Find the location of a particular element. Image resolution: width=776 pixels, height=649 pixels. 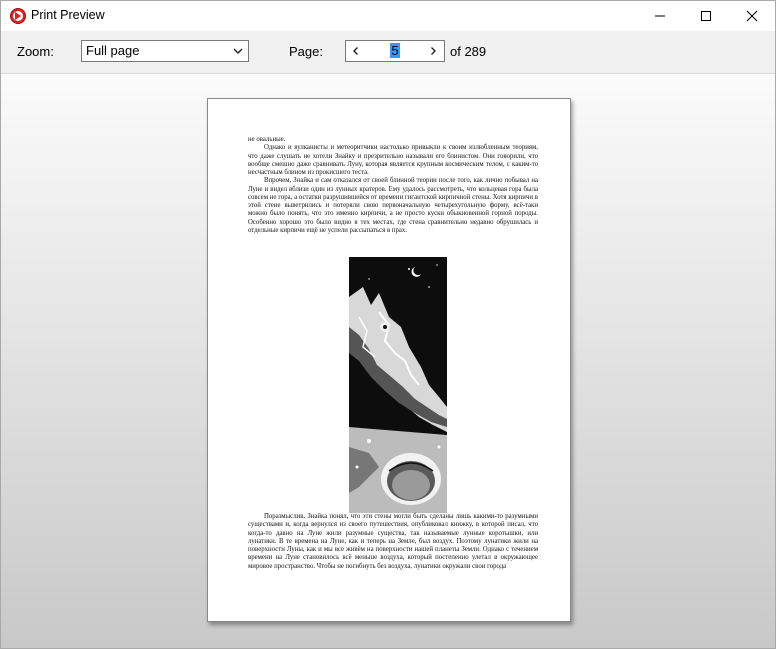

title-bar: Print Preview is located at coordinates (388, 16).